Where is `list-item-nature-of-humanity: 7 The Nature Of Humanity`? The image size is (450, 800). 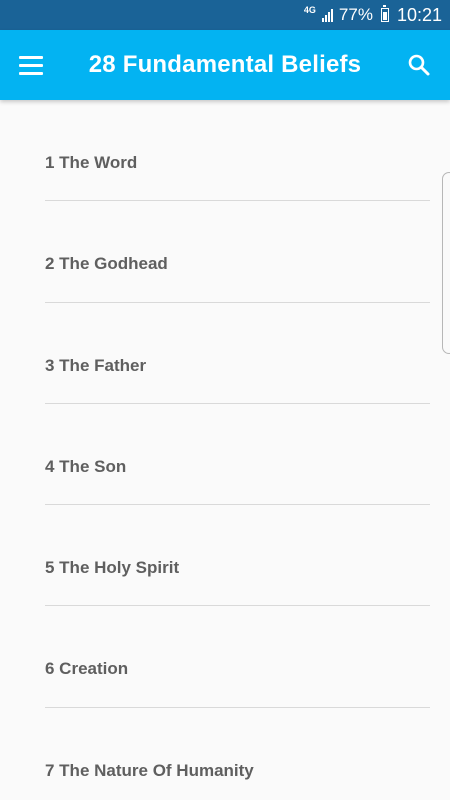 list-item-nature-of-humanity: 7 The Nature Of Humanity is located at coordinates (237, 754).